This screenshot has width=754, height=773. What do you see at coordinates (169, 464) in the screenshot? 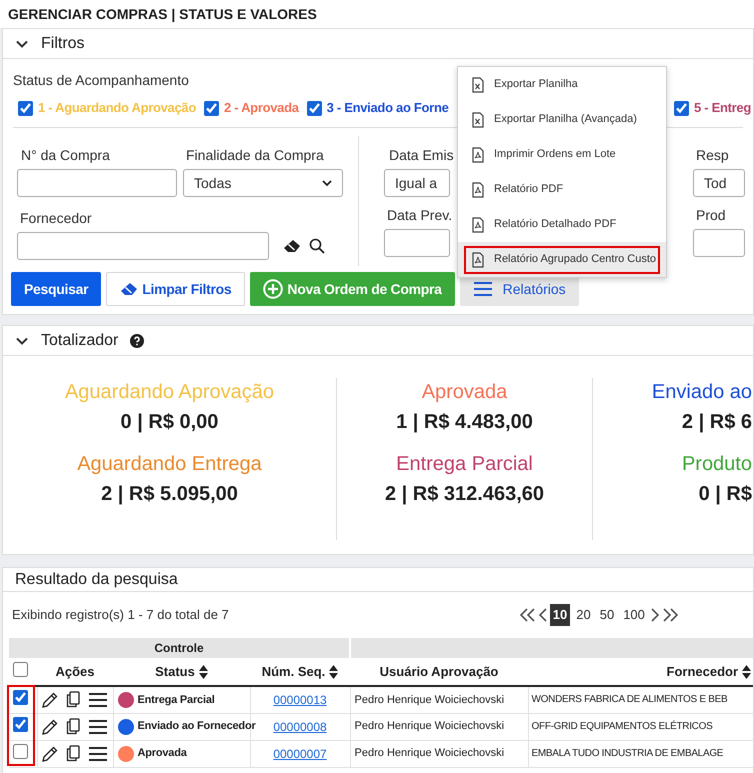
I see `total-label: Aguardando Entrega` at bounding box center [169, 464].